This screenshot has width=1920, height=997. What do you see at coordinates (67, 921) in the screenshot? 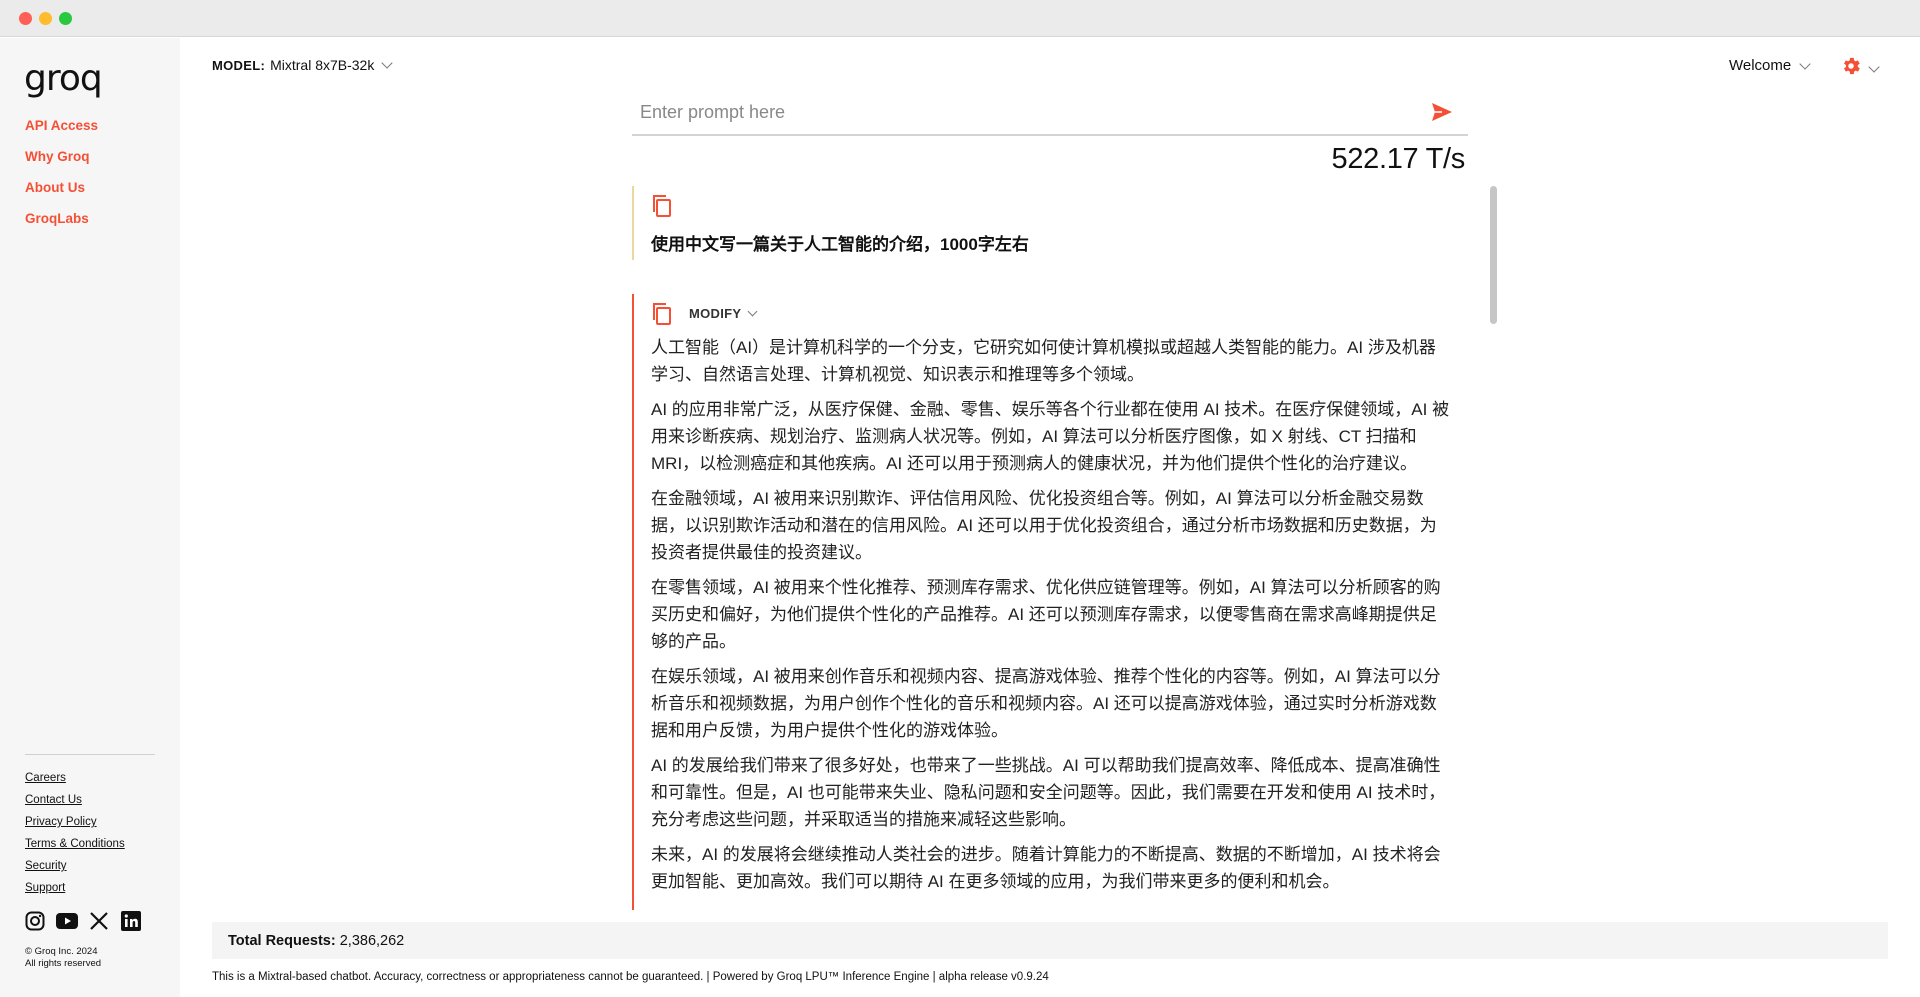
I see `youtube-icon` at bounding box center [67, 921].